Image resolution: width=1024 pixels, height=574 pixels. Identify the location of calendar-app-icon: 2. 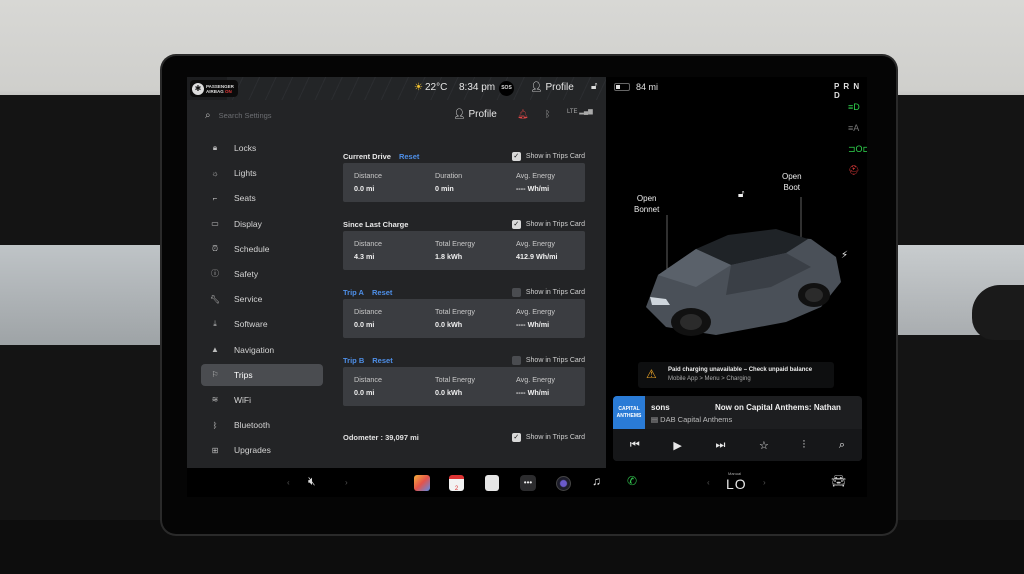
(456, 483).